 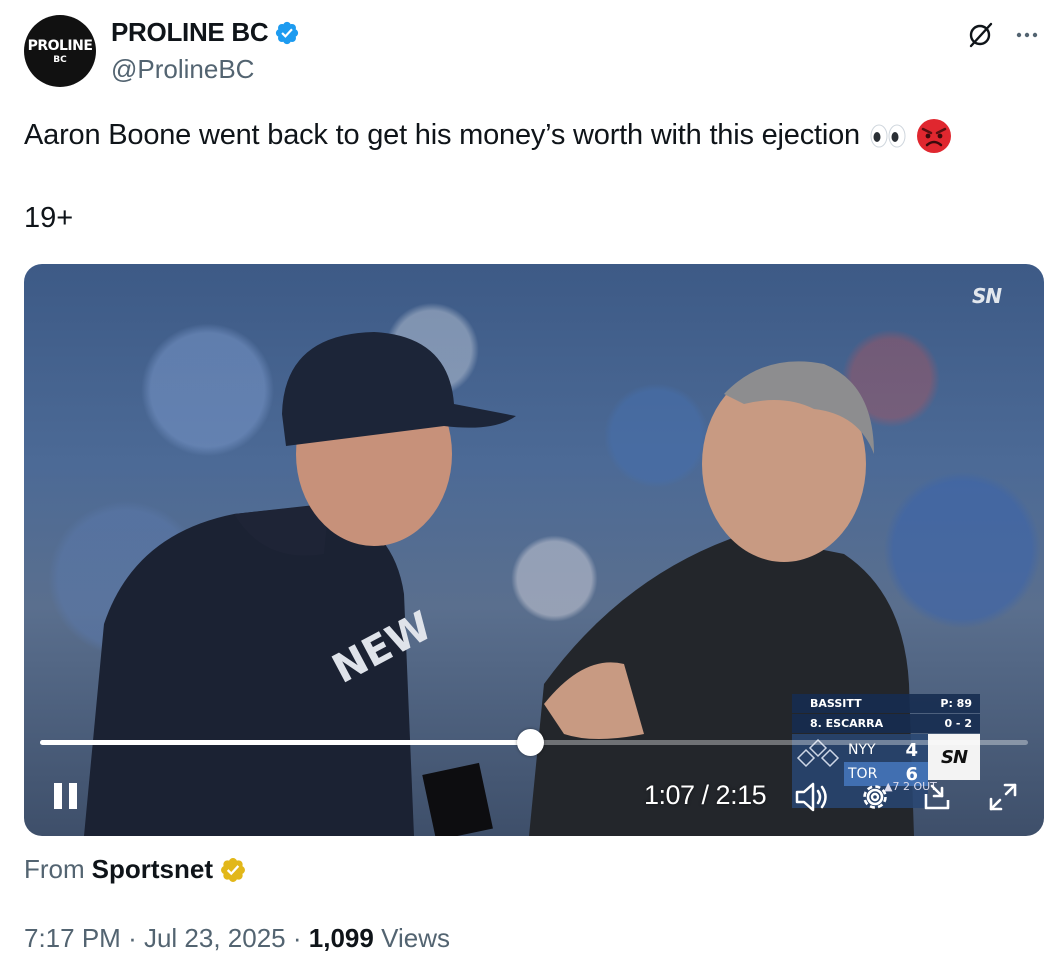 What do you see at coordinates (233, 870) in the screenshot?
I see `gold-verified-badge-icon` at bounding box center [233, 870].